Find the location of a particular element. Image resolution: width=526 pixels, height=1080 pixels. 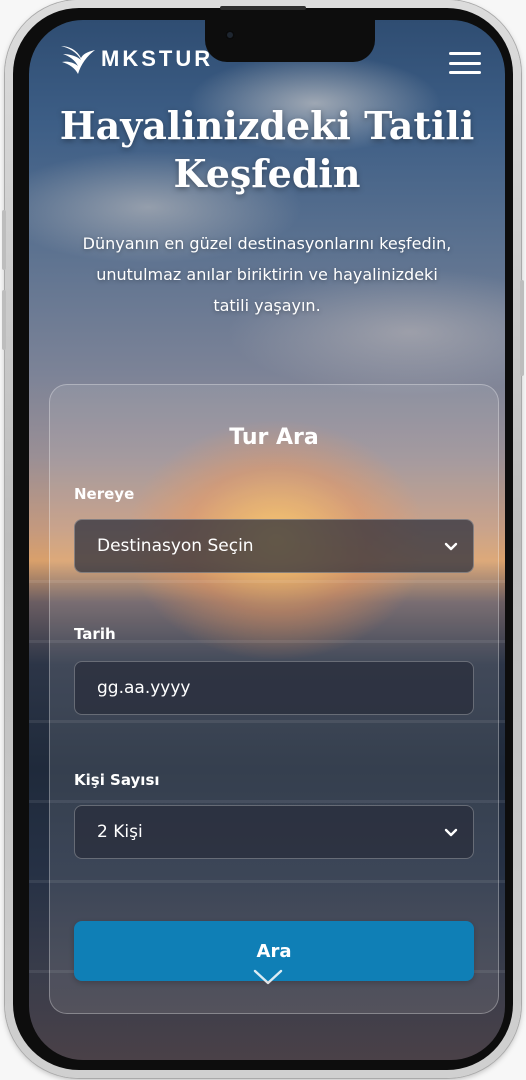

hero-title: Hayalinizdeki Tatili Keşfedin is located at coordinates (267, 150).